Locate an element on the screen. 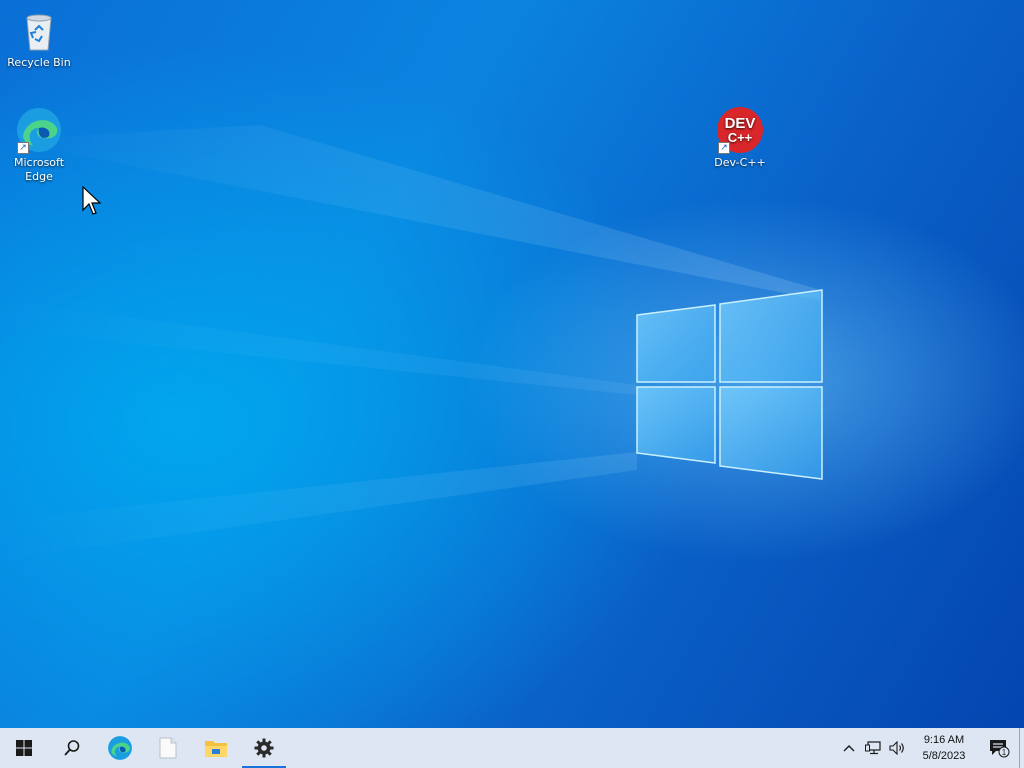 This screenshot has height=768, width=1024. volume-icon is located at coordinates (896, 748).